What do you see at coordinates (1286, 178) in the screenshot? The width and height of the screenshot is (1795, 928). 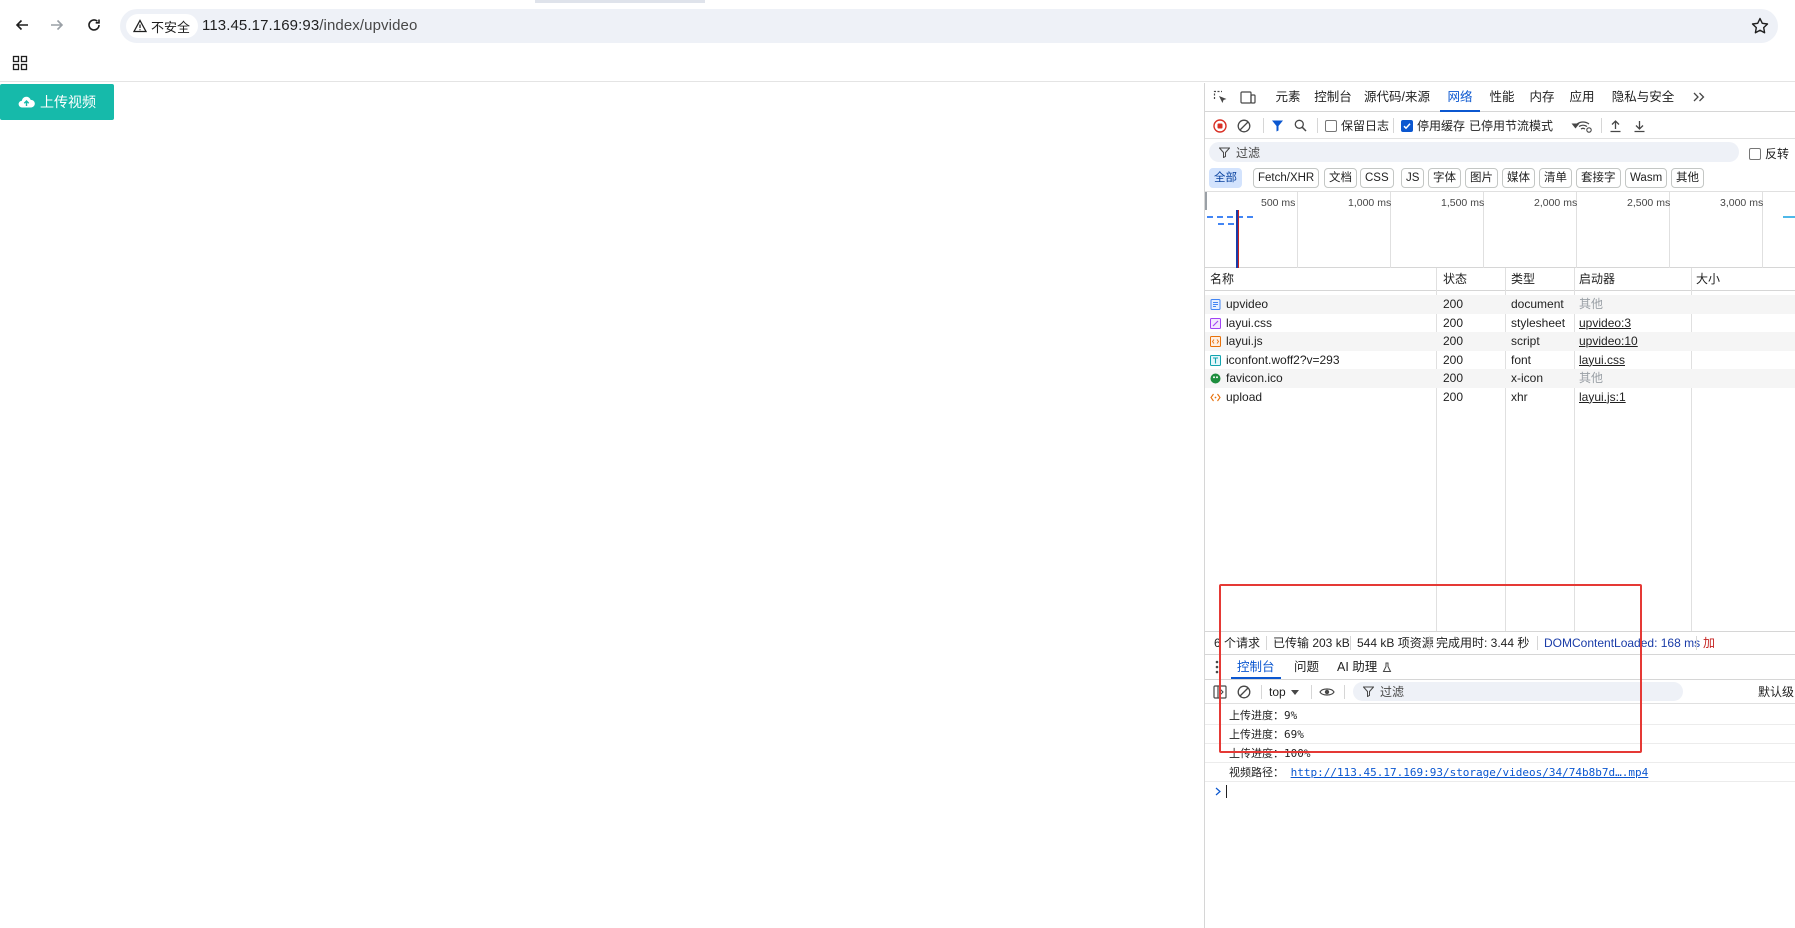 I see `filter-fetch-xhr: Fetch/XHR` at bounding box center [1286, 178].